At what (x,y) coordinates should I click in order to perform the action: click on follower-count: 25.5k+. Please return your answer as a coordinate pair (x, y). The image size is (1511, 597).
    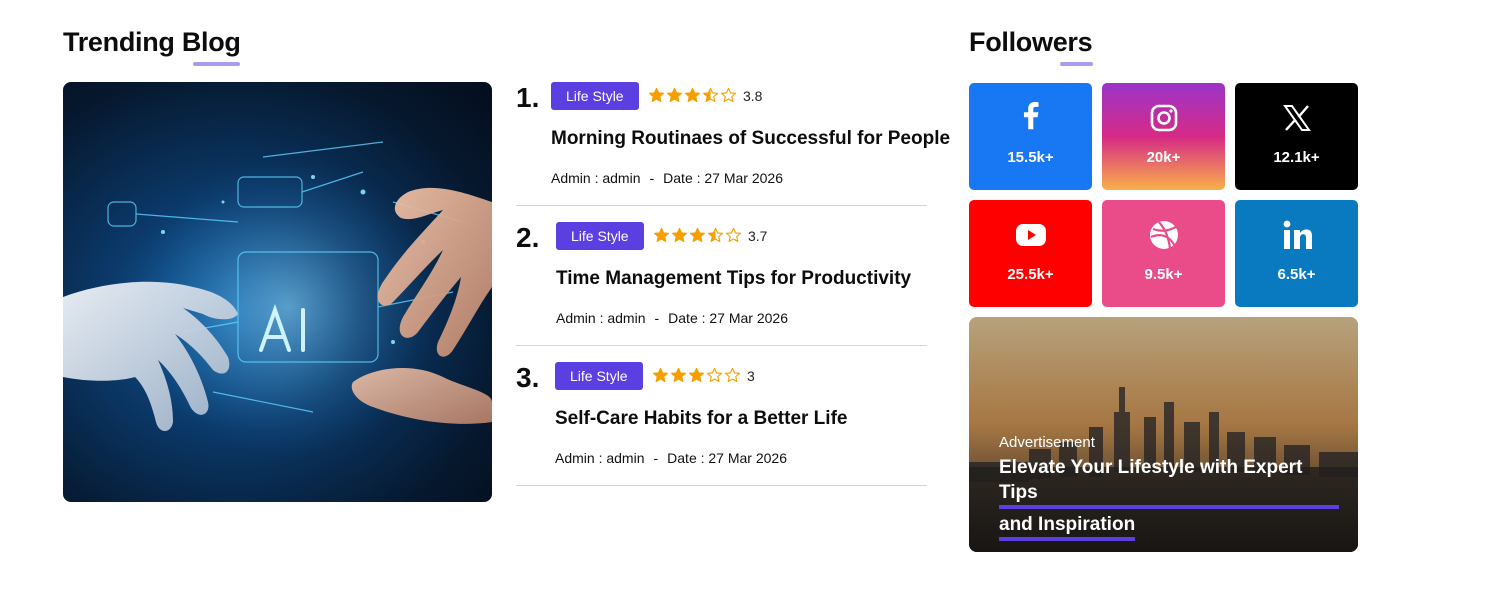
    Looking at the image, I should click on (1030, 274).